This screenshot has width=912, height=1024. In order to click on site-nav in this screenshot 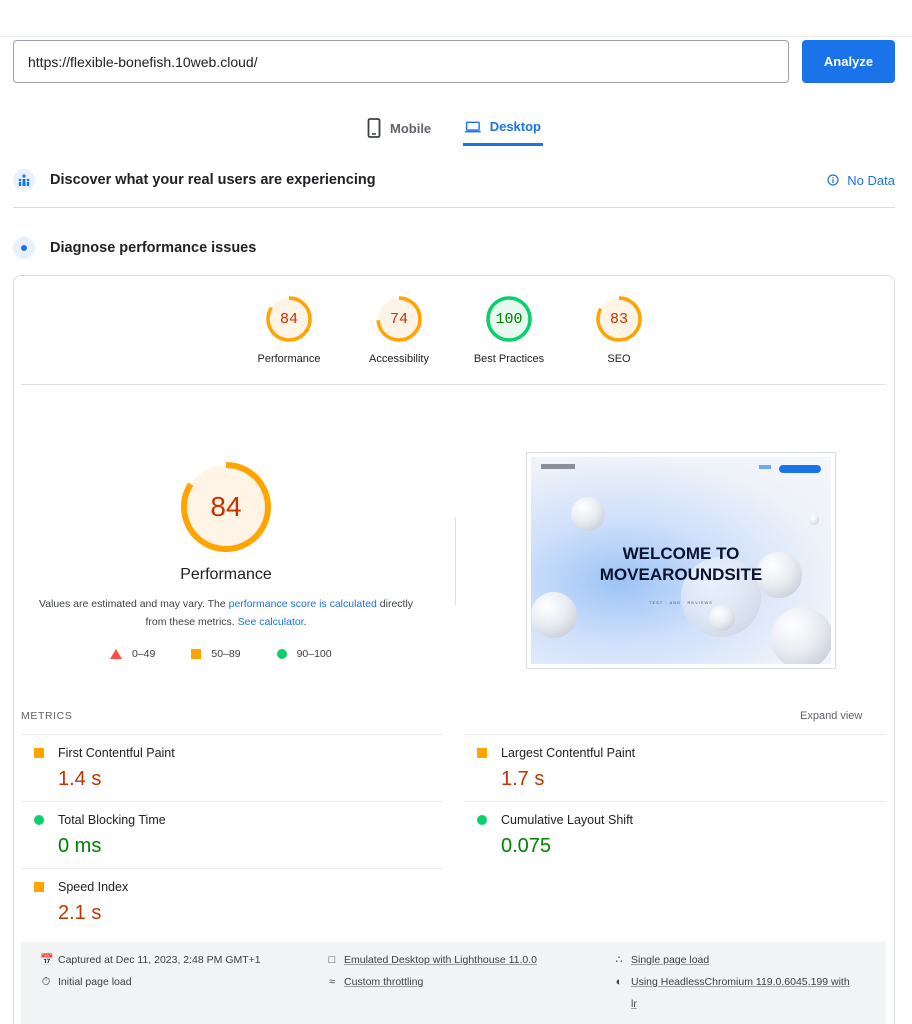, I will do `click(765, 467)`.